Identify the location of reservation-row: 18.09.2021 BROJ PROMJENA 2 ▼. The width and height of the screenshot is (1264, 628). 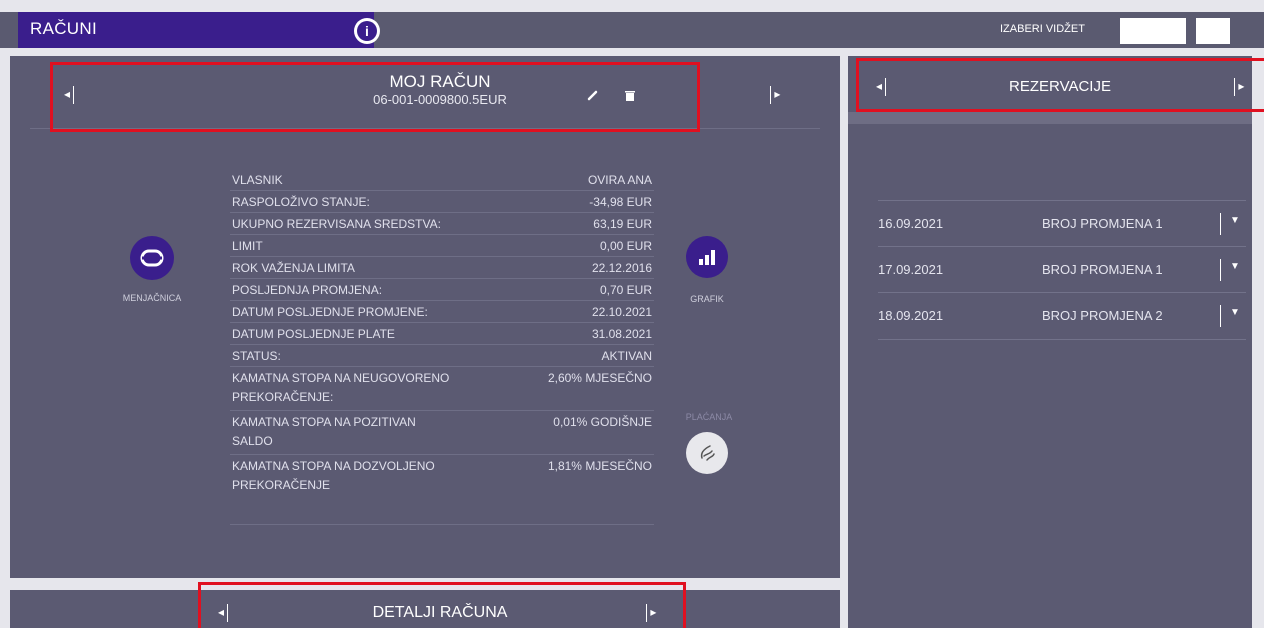
(1062, 316).